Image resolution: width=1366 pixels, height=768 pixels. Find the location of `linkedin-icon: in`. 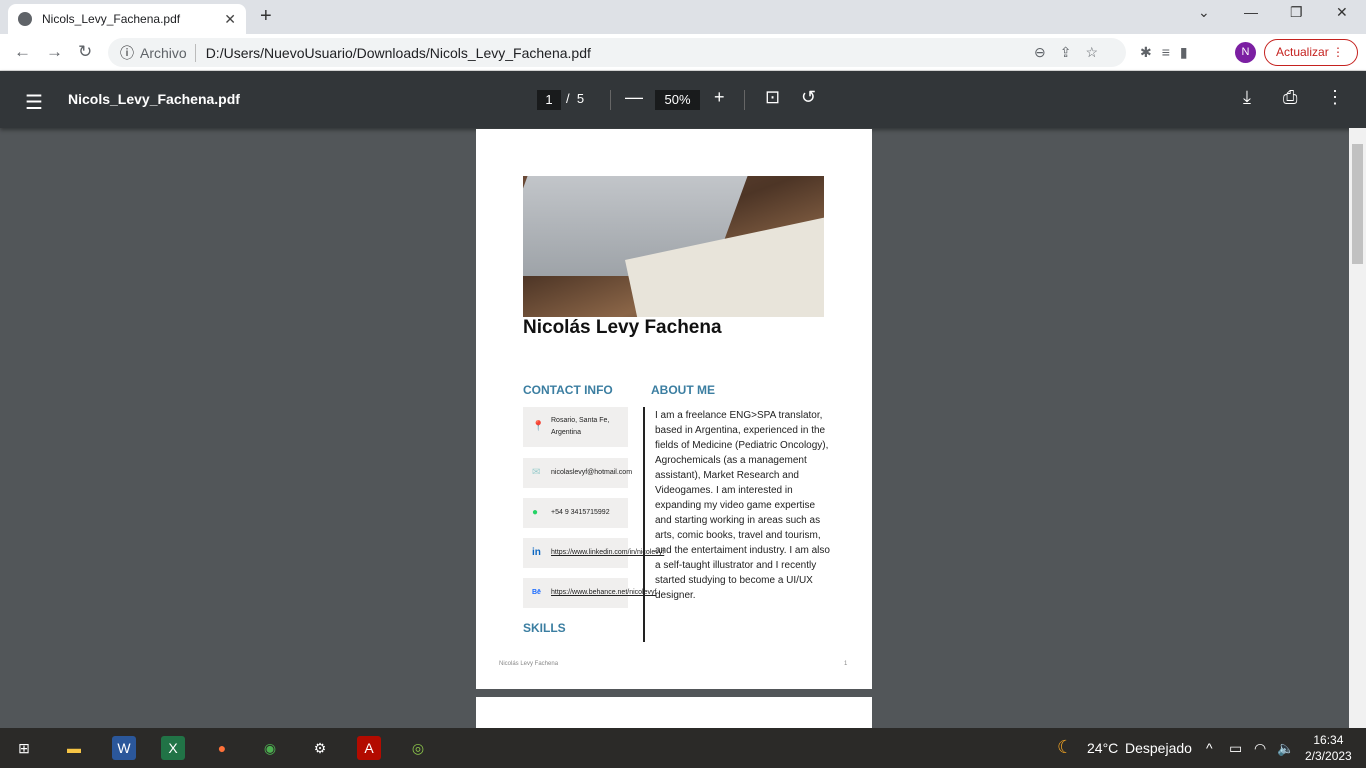

linkedin-icon: in is located at coordinates (536, 552).